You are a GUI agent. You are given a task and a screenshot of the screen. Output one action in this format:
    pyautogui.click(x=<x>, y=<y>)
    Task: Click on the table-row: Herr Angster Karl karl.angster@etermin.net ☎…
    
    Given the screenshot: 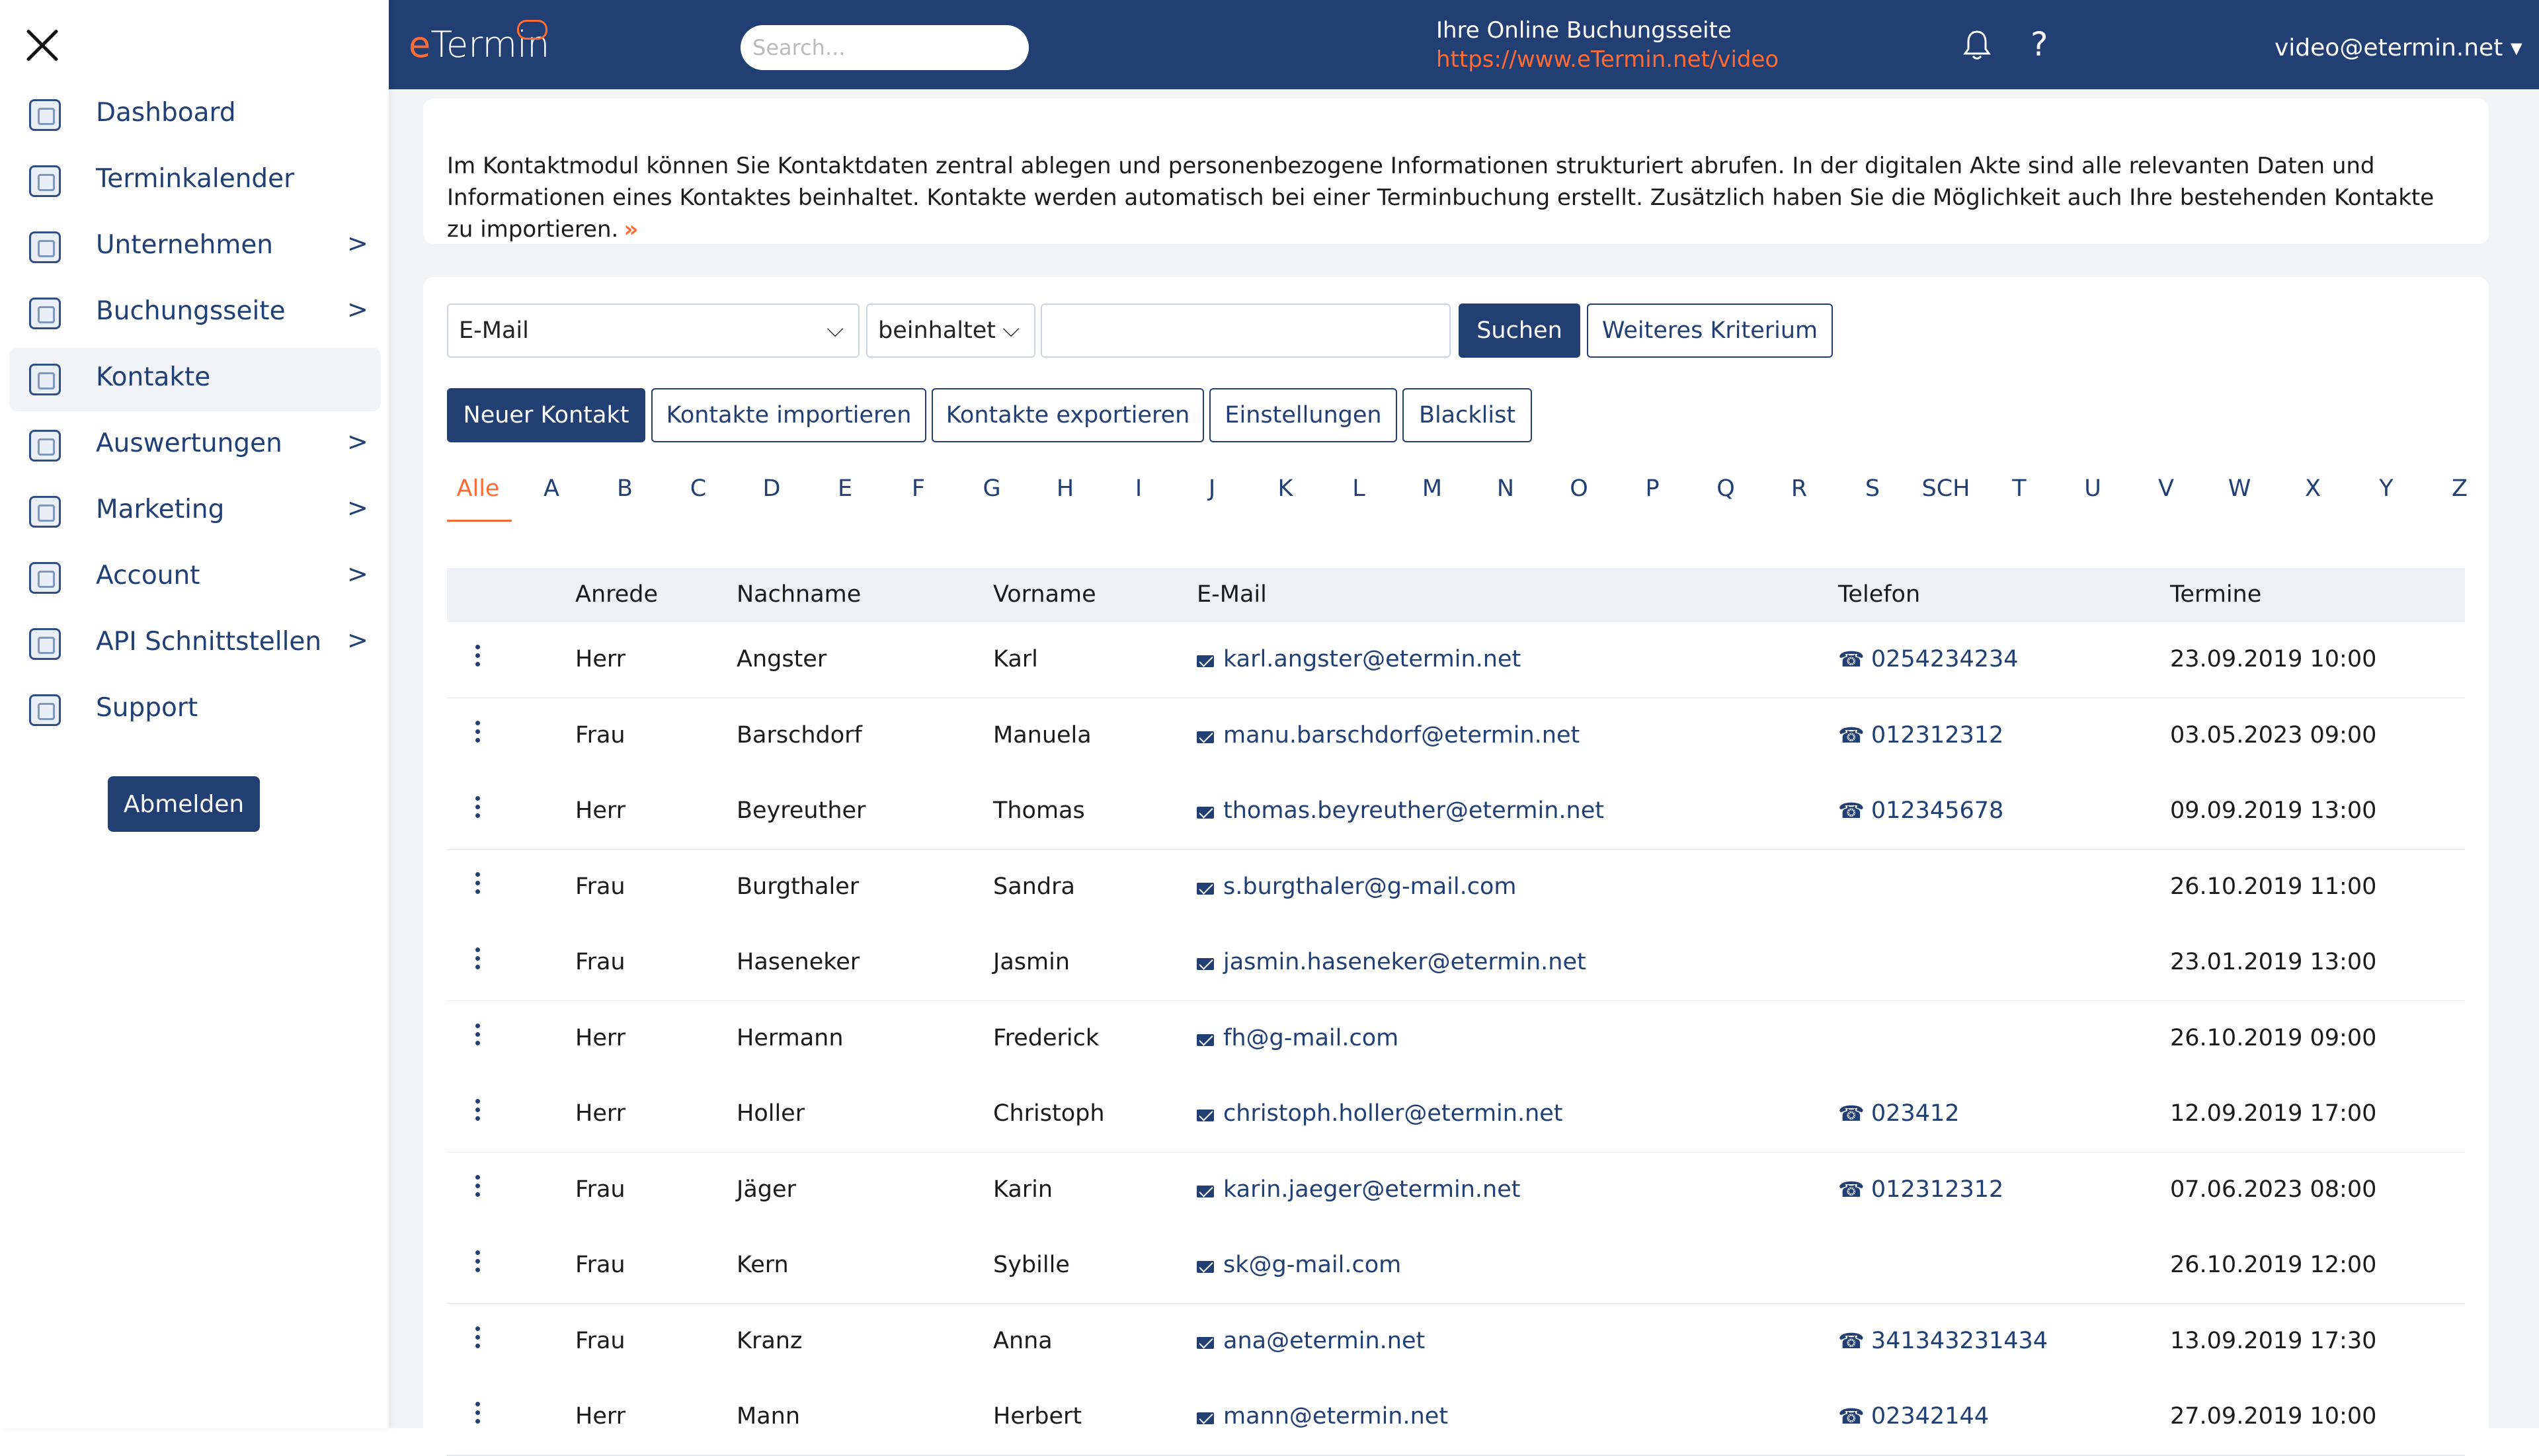 What is the action you would take?
    pyautogui.click(x=1456, y=660)
    